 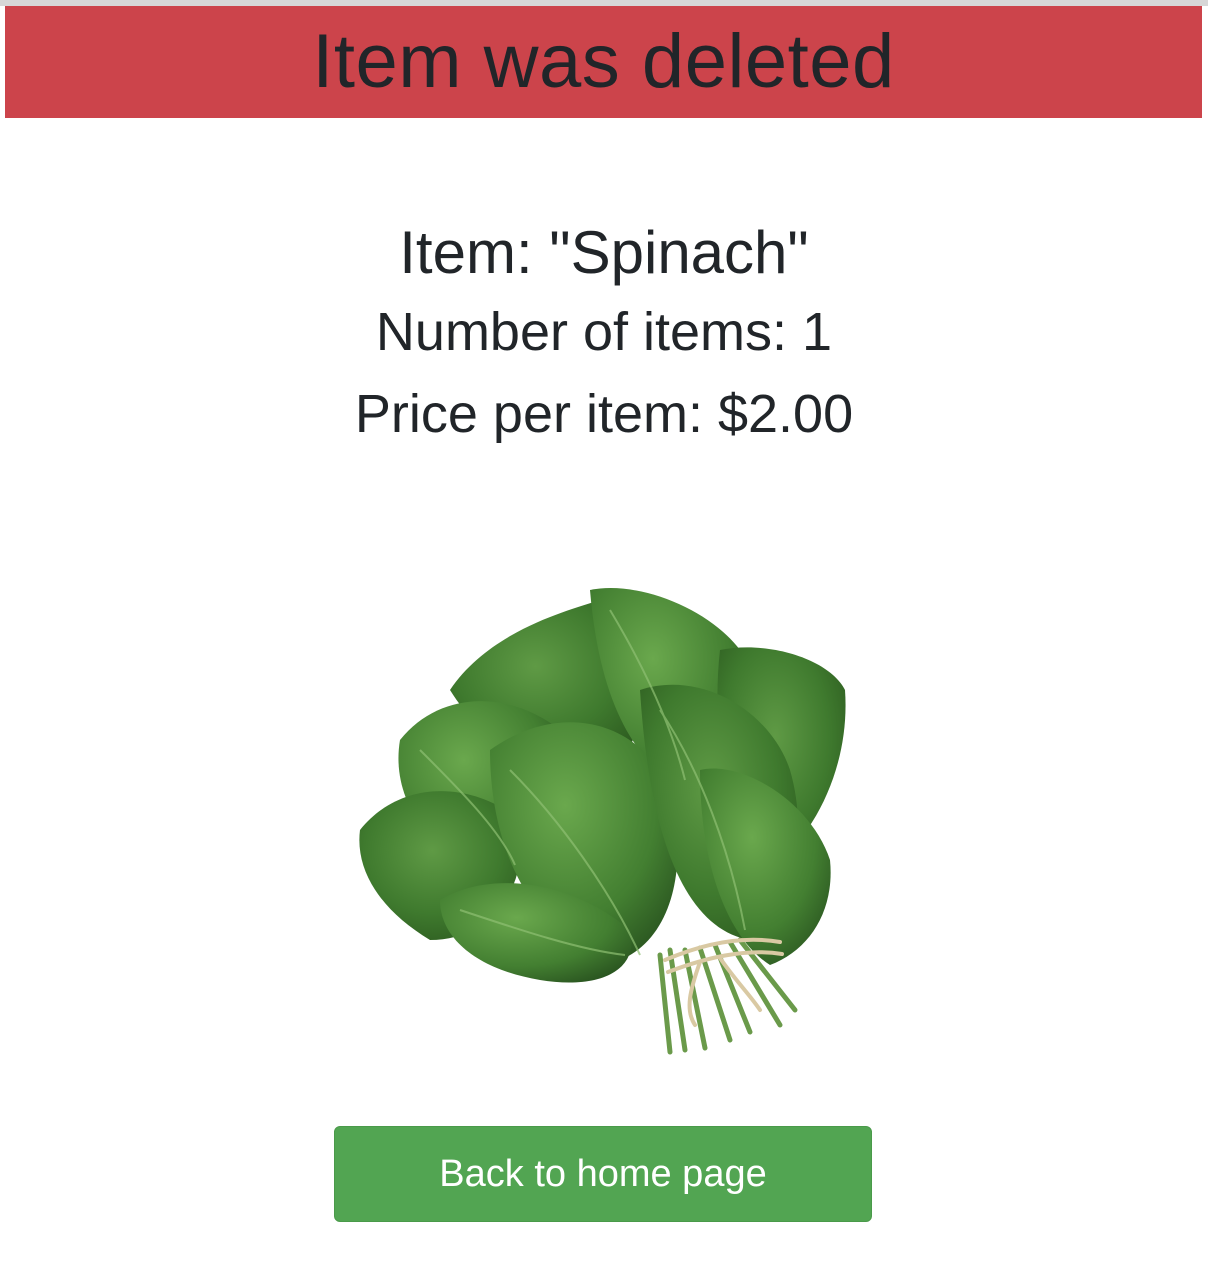 I want to click on back-to-home-button: Back to home page, so click(x=603, y=1174).